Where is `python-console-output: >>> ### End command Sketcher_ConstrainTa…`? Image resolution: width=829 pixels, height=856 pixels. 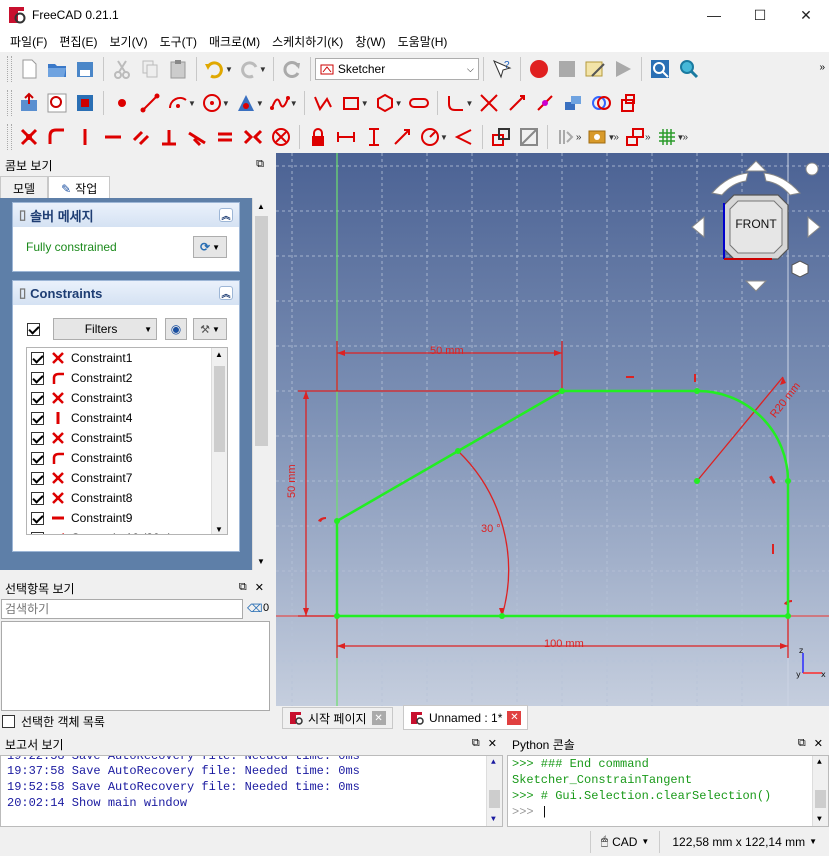 python-console-output: >>> ### End command Sketcher_ConstrainTa… is located at coordinates (668, 791).